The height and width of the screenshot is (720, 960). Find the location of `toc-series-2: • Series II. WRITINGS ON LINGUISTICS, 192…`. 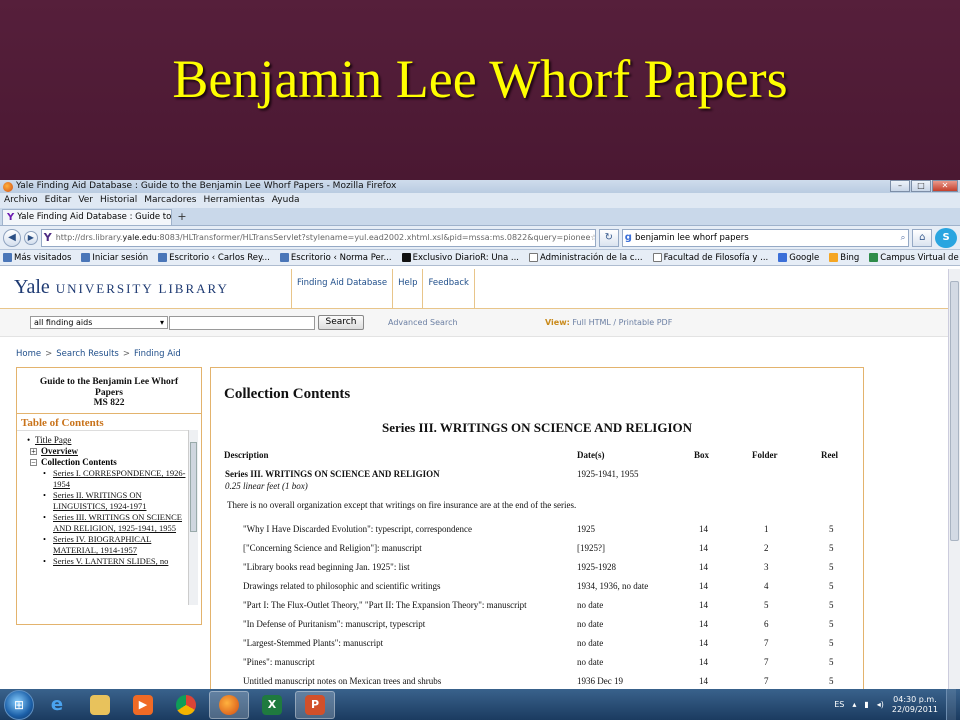

toc-series-2: • Series II. WRITINGS ON LINGUISTICS, 192… is located at coordinates (103, 501).